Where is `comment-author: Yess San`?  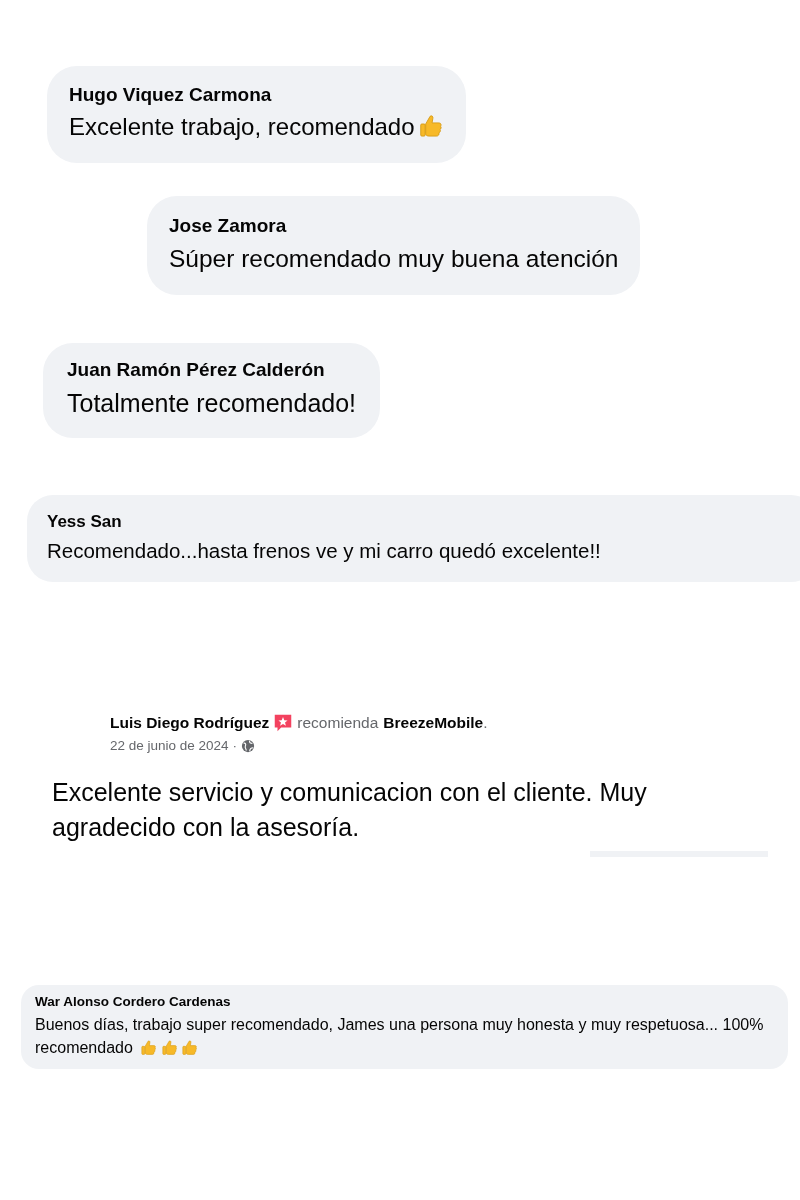
comment-author: Yess San is located at coordinates (422, 521).